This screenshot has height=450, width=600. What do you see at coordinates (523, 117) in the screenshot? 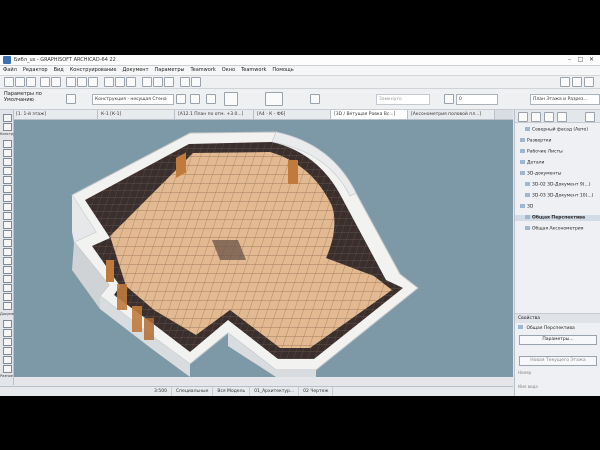
I see `project-map-icon` at bounding box center [523, 117].